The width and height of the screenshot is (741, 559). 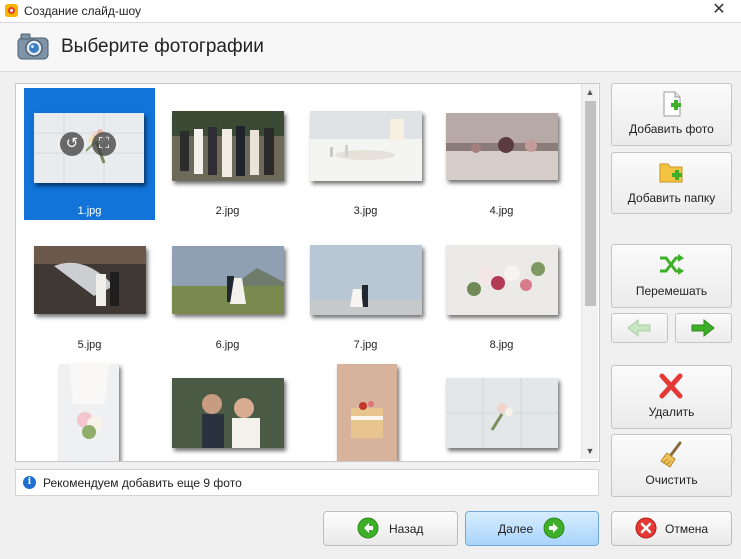 What do you see at coordinates (227, 345) in the screenshot?
I see `file-name: 6.jpg` at bounding box center [227, 345].